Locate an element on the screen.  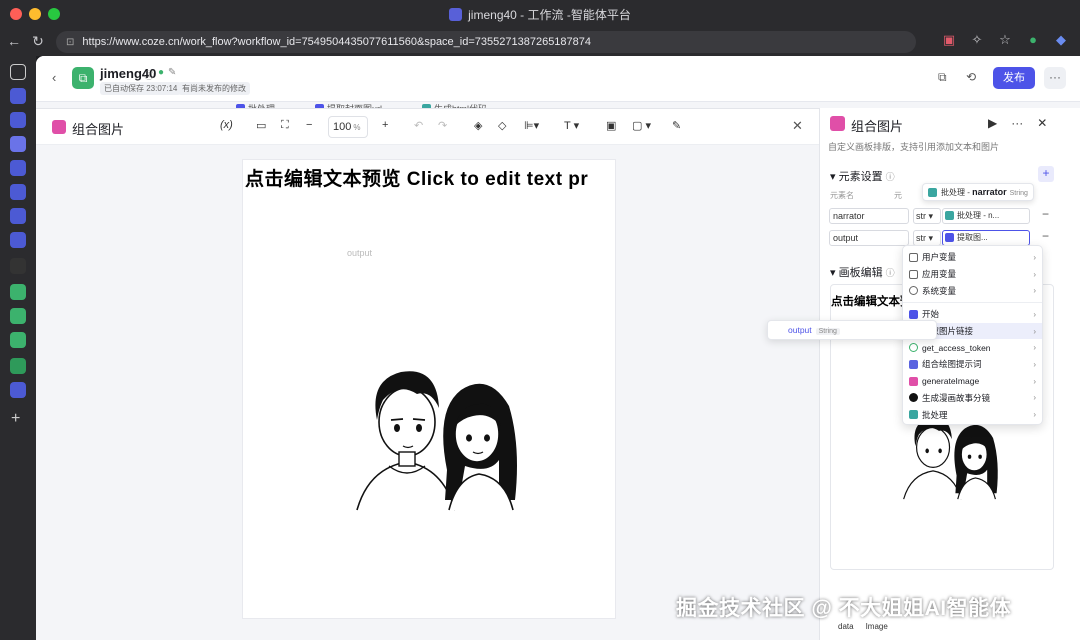
folder-icon is located at coordinates (913, 274).